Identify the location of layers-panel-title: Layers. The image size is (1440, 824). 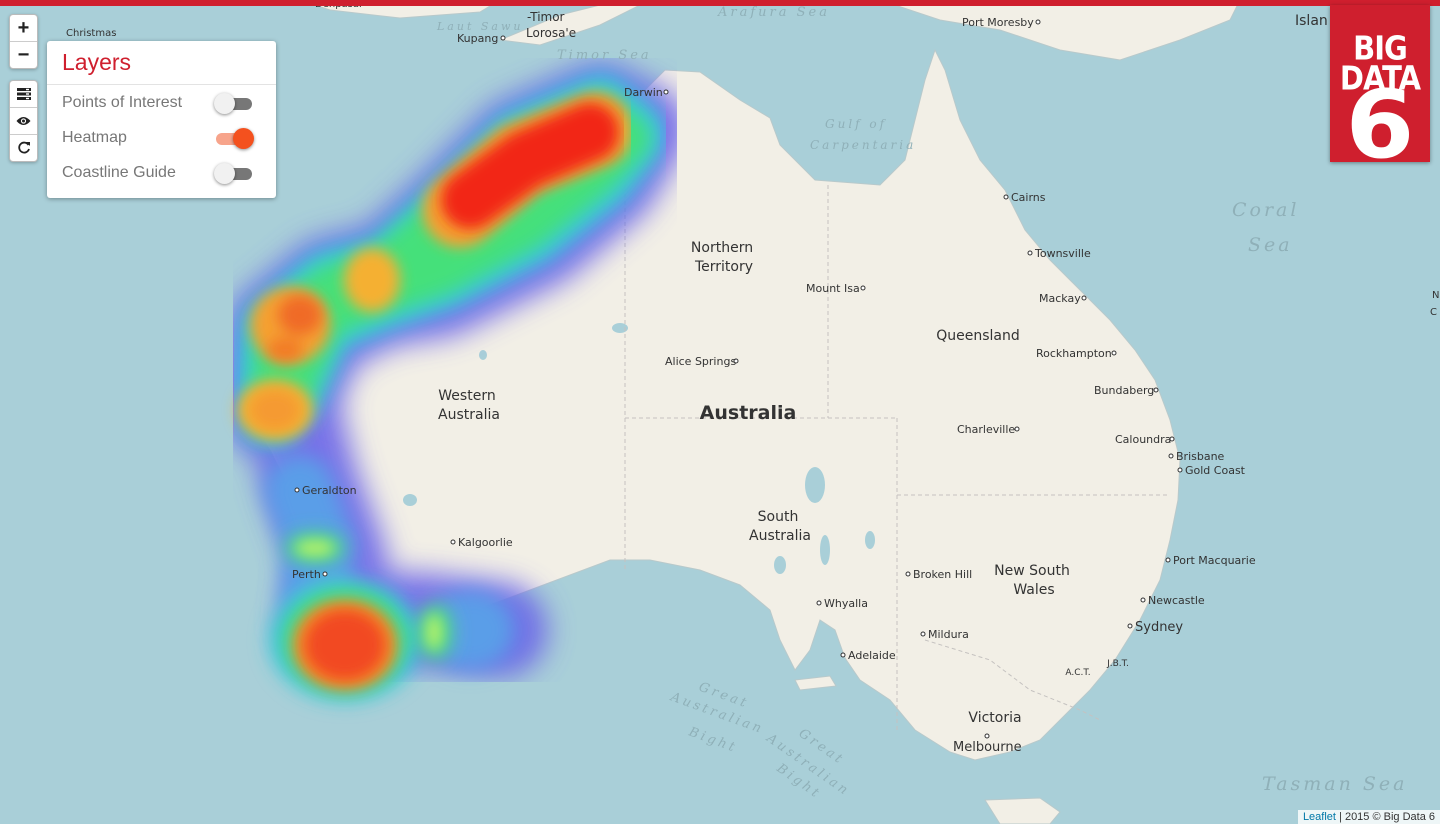
(161, 63).